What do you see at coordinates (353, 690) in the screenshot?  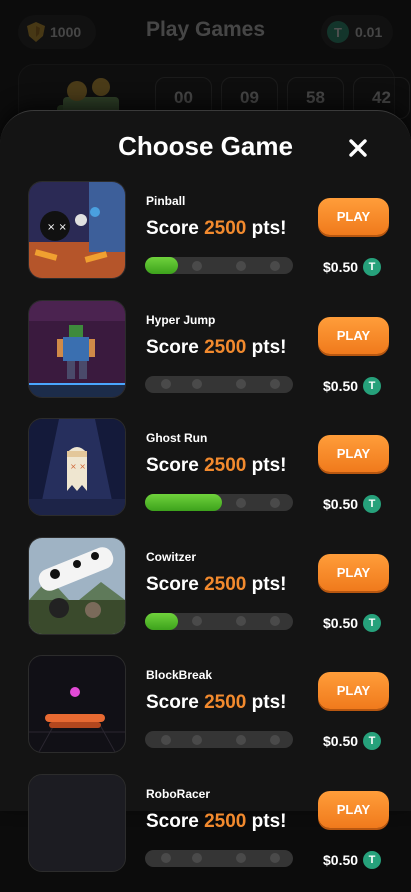 I see `play-button-blockbreak: PLAY` at bounding box center [353, 690].